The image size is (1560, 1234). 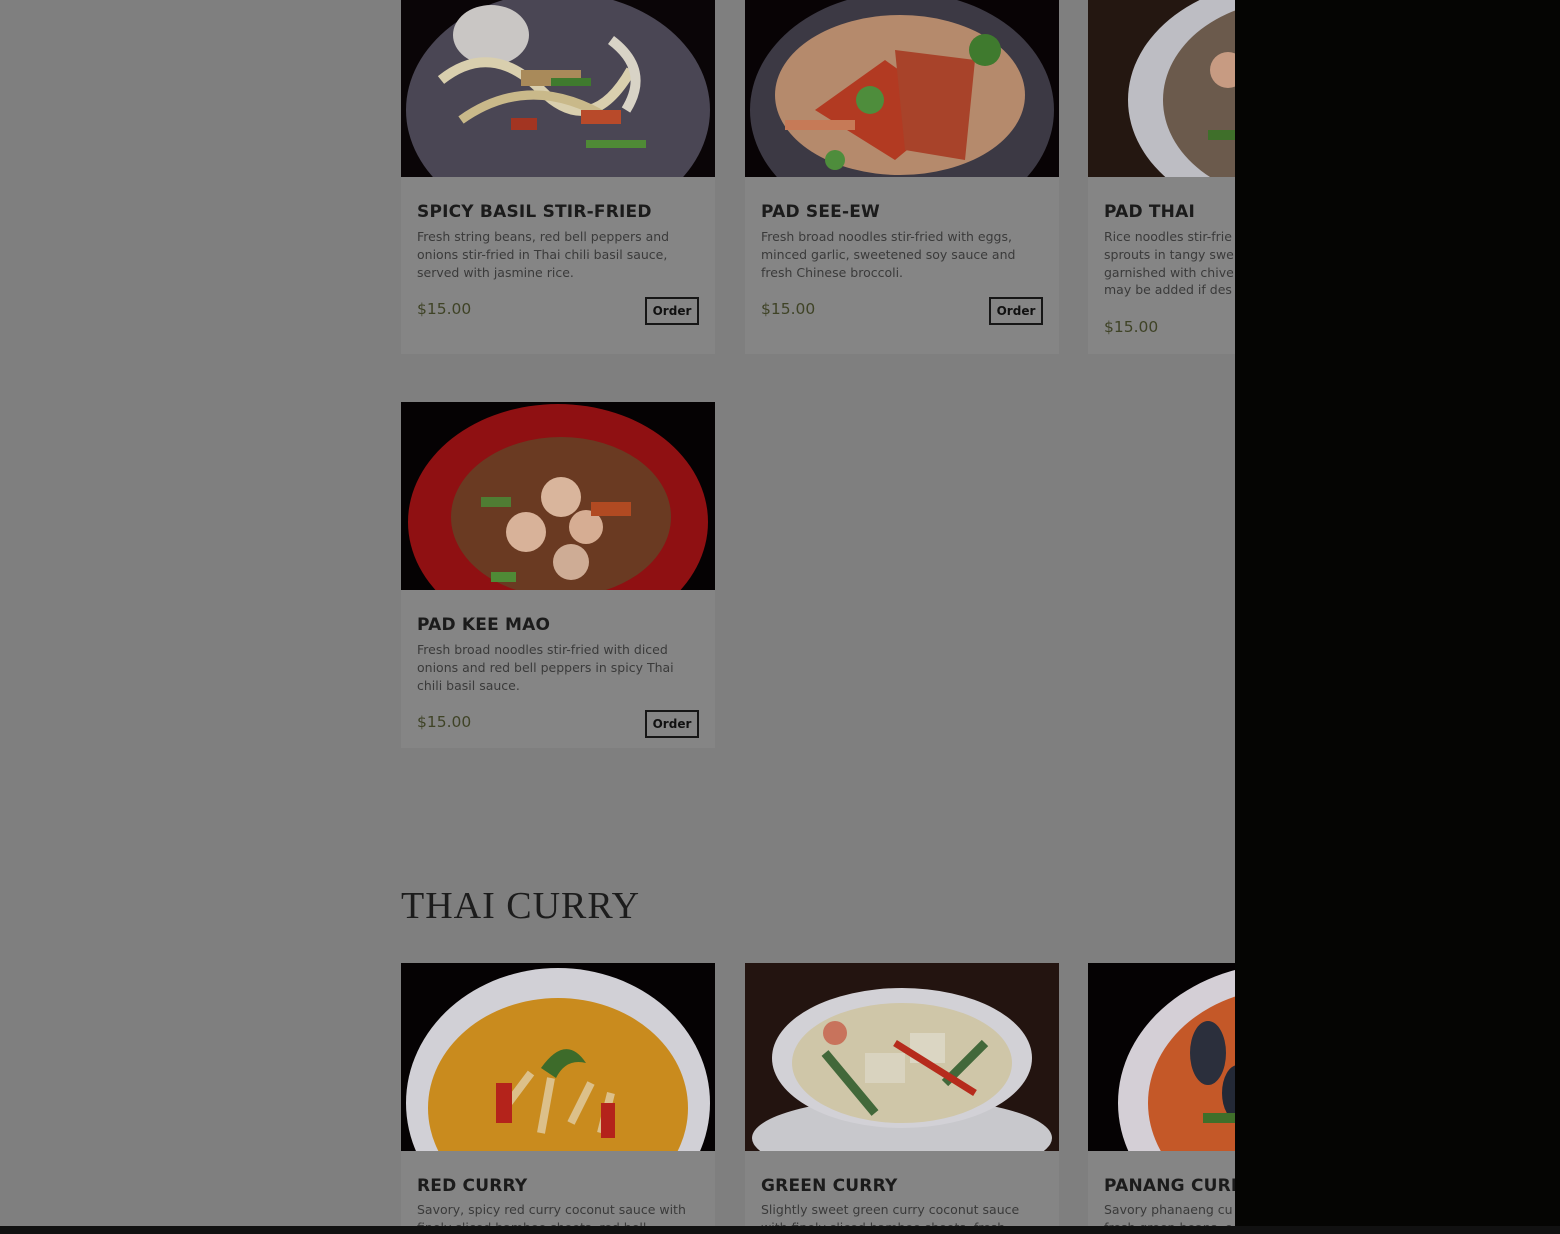 What do you see at coordinates (534, 212) in the screenshot?
I see `dish-name: SPICY BASIL STIR-FRIED` at bounding box center [534, 212].